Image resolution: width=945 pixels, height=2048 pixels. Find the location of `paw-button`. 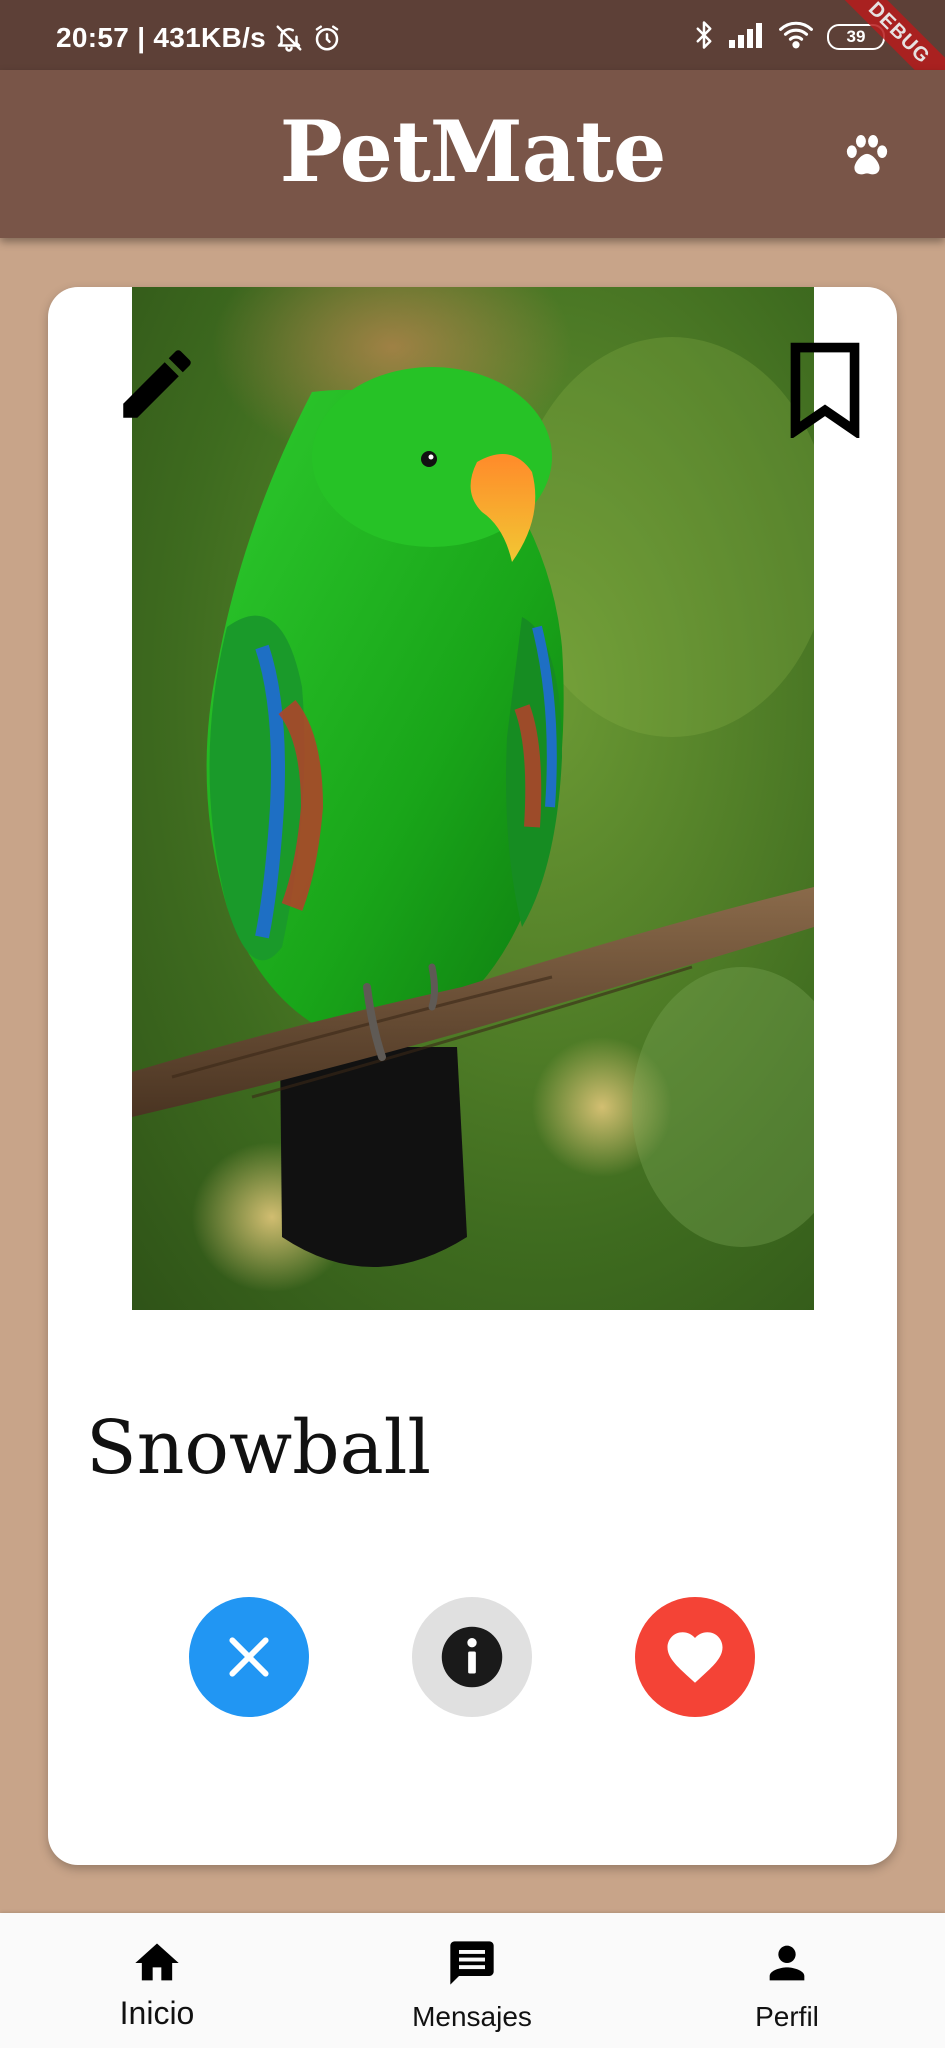

paw-button is located at coordinates (867, 156).